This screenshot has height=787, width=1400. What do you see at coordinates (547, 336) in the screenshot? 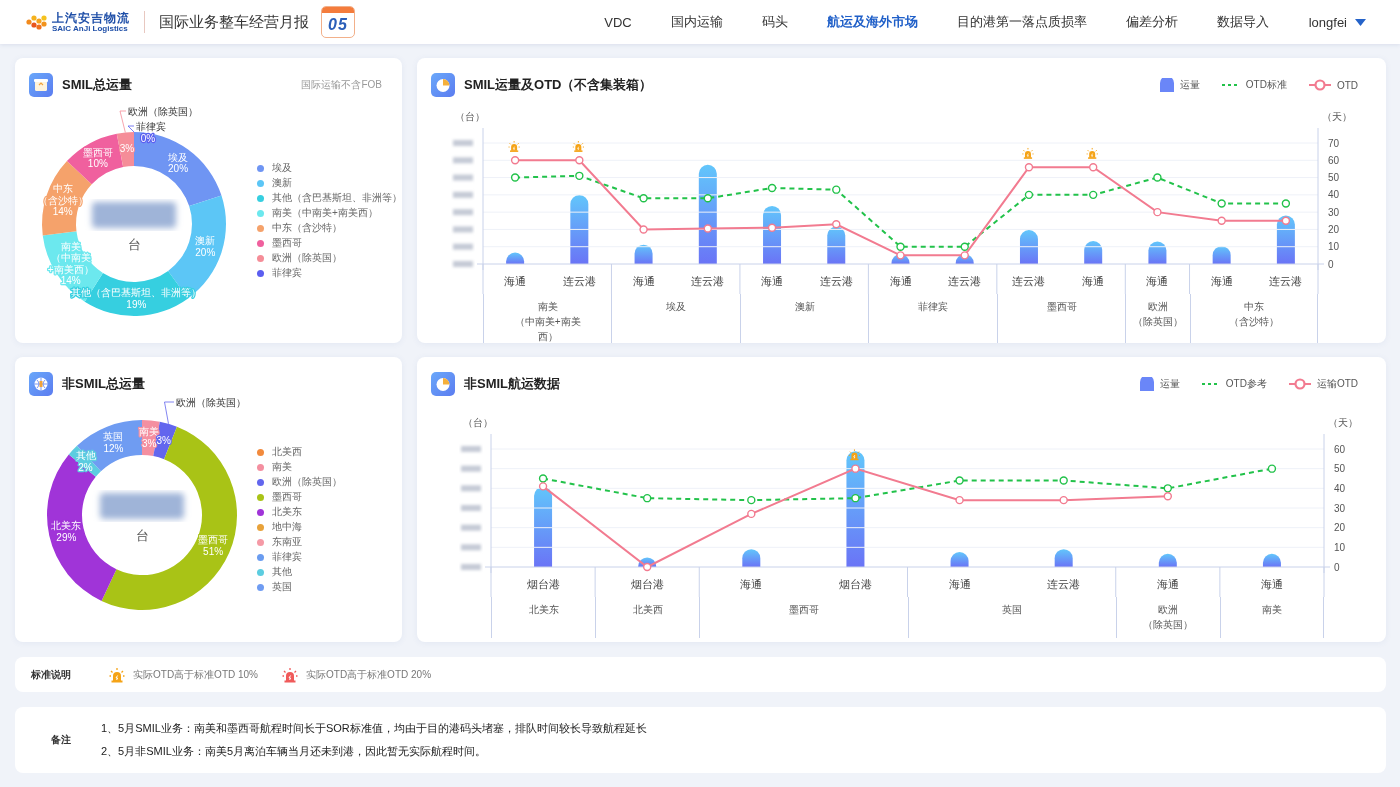
I see `region-label: 西）` at bounding box center [547, 336].